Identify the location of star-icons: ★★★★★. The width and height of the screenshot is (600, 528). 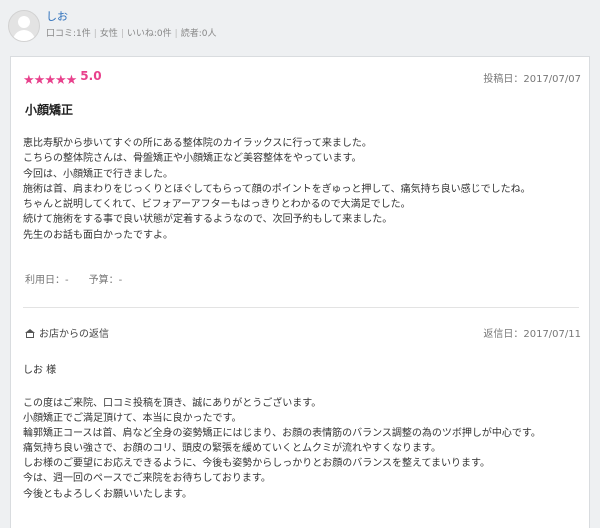
(50, 78).